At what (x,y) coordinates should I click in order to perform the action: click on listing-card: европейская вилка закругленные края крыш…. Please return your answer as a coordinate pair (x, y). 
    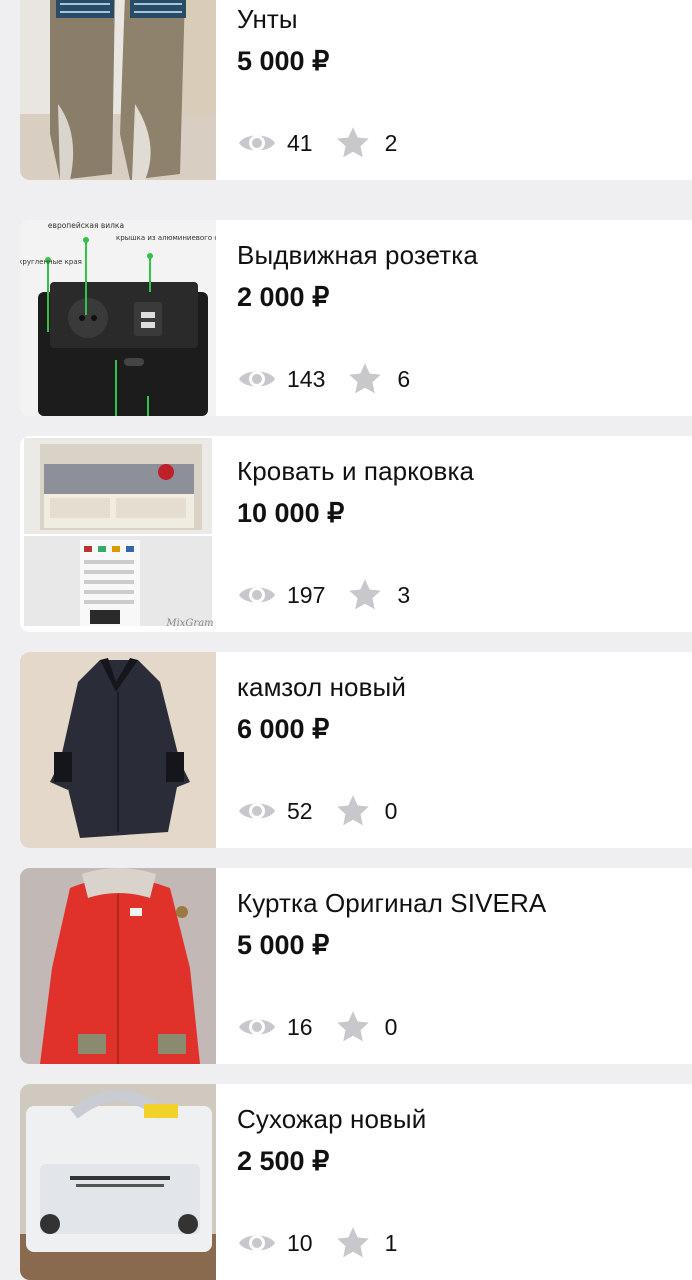
    Looking at the image, I should click on (356, 318).